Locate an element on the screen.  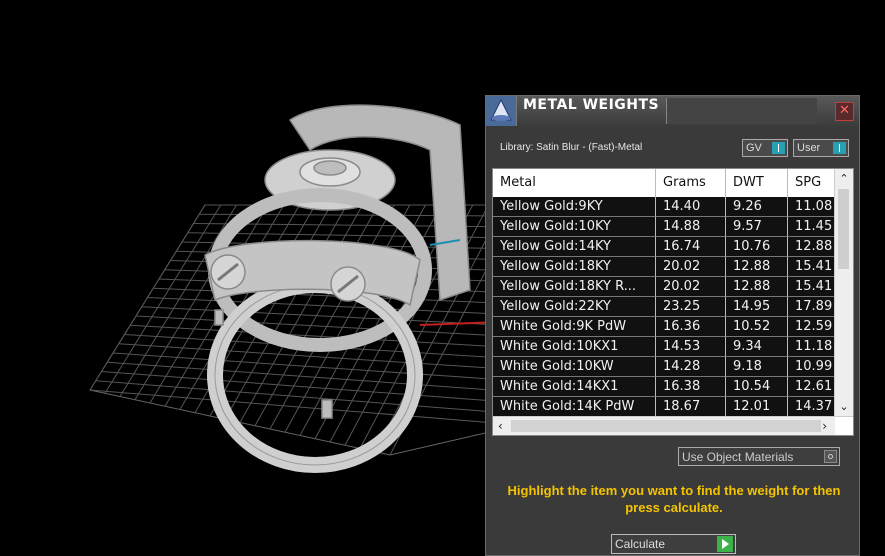
cell-grams: 16.74 is located at coordinates (691, 247).